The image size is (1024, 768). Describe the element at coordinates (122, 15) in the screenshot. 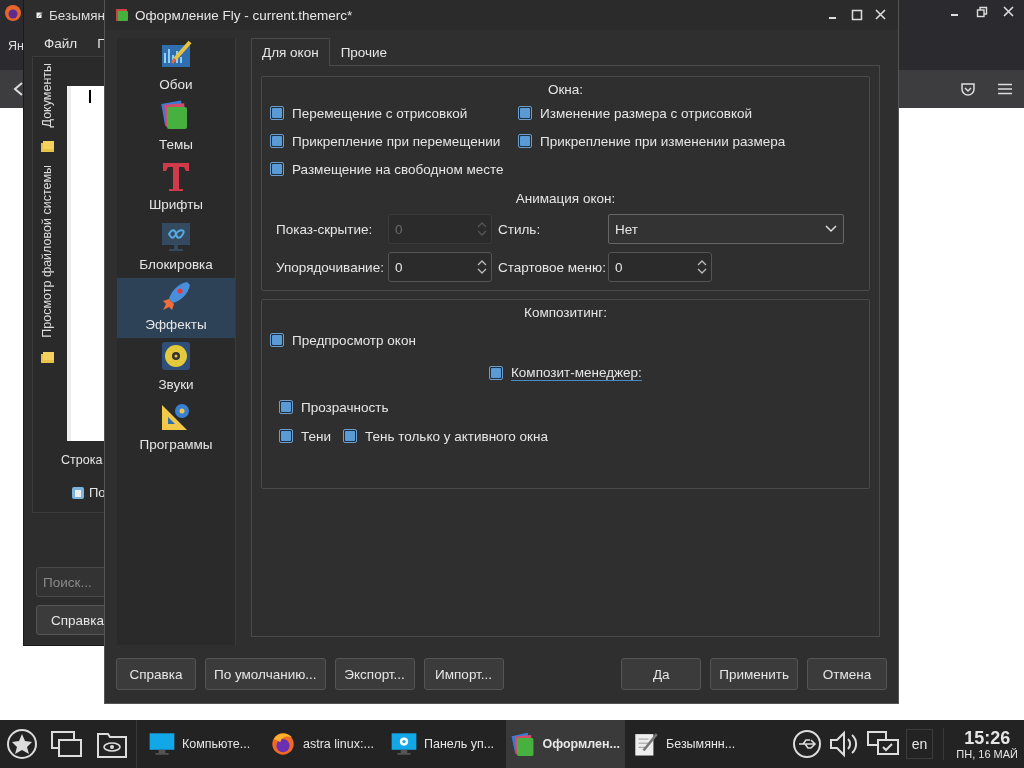

I see `themes-icon` at that location.